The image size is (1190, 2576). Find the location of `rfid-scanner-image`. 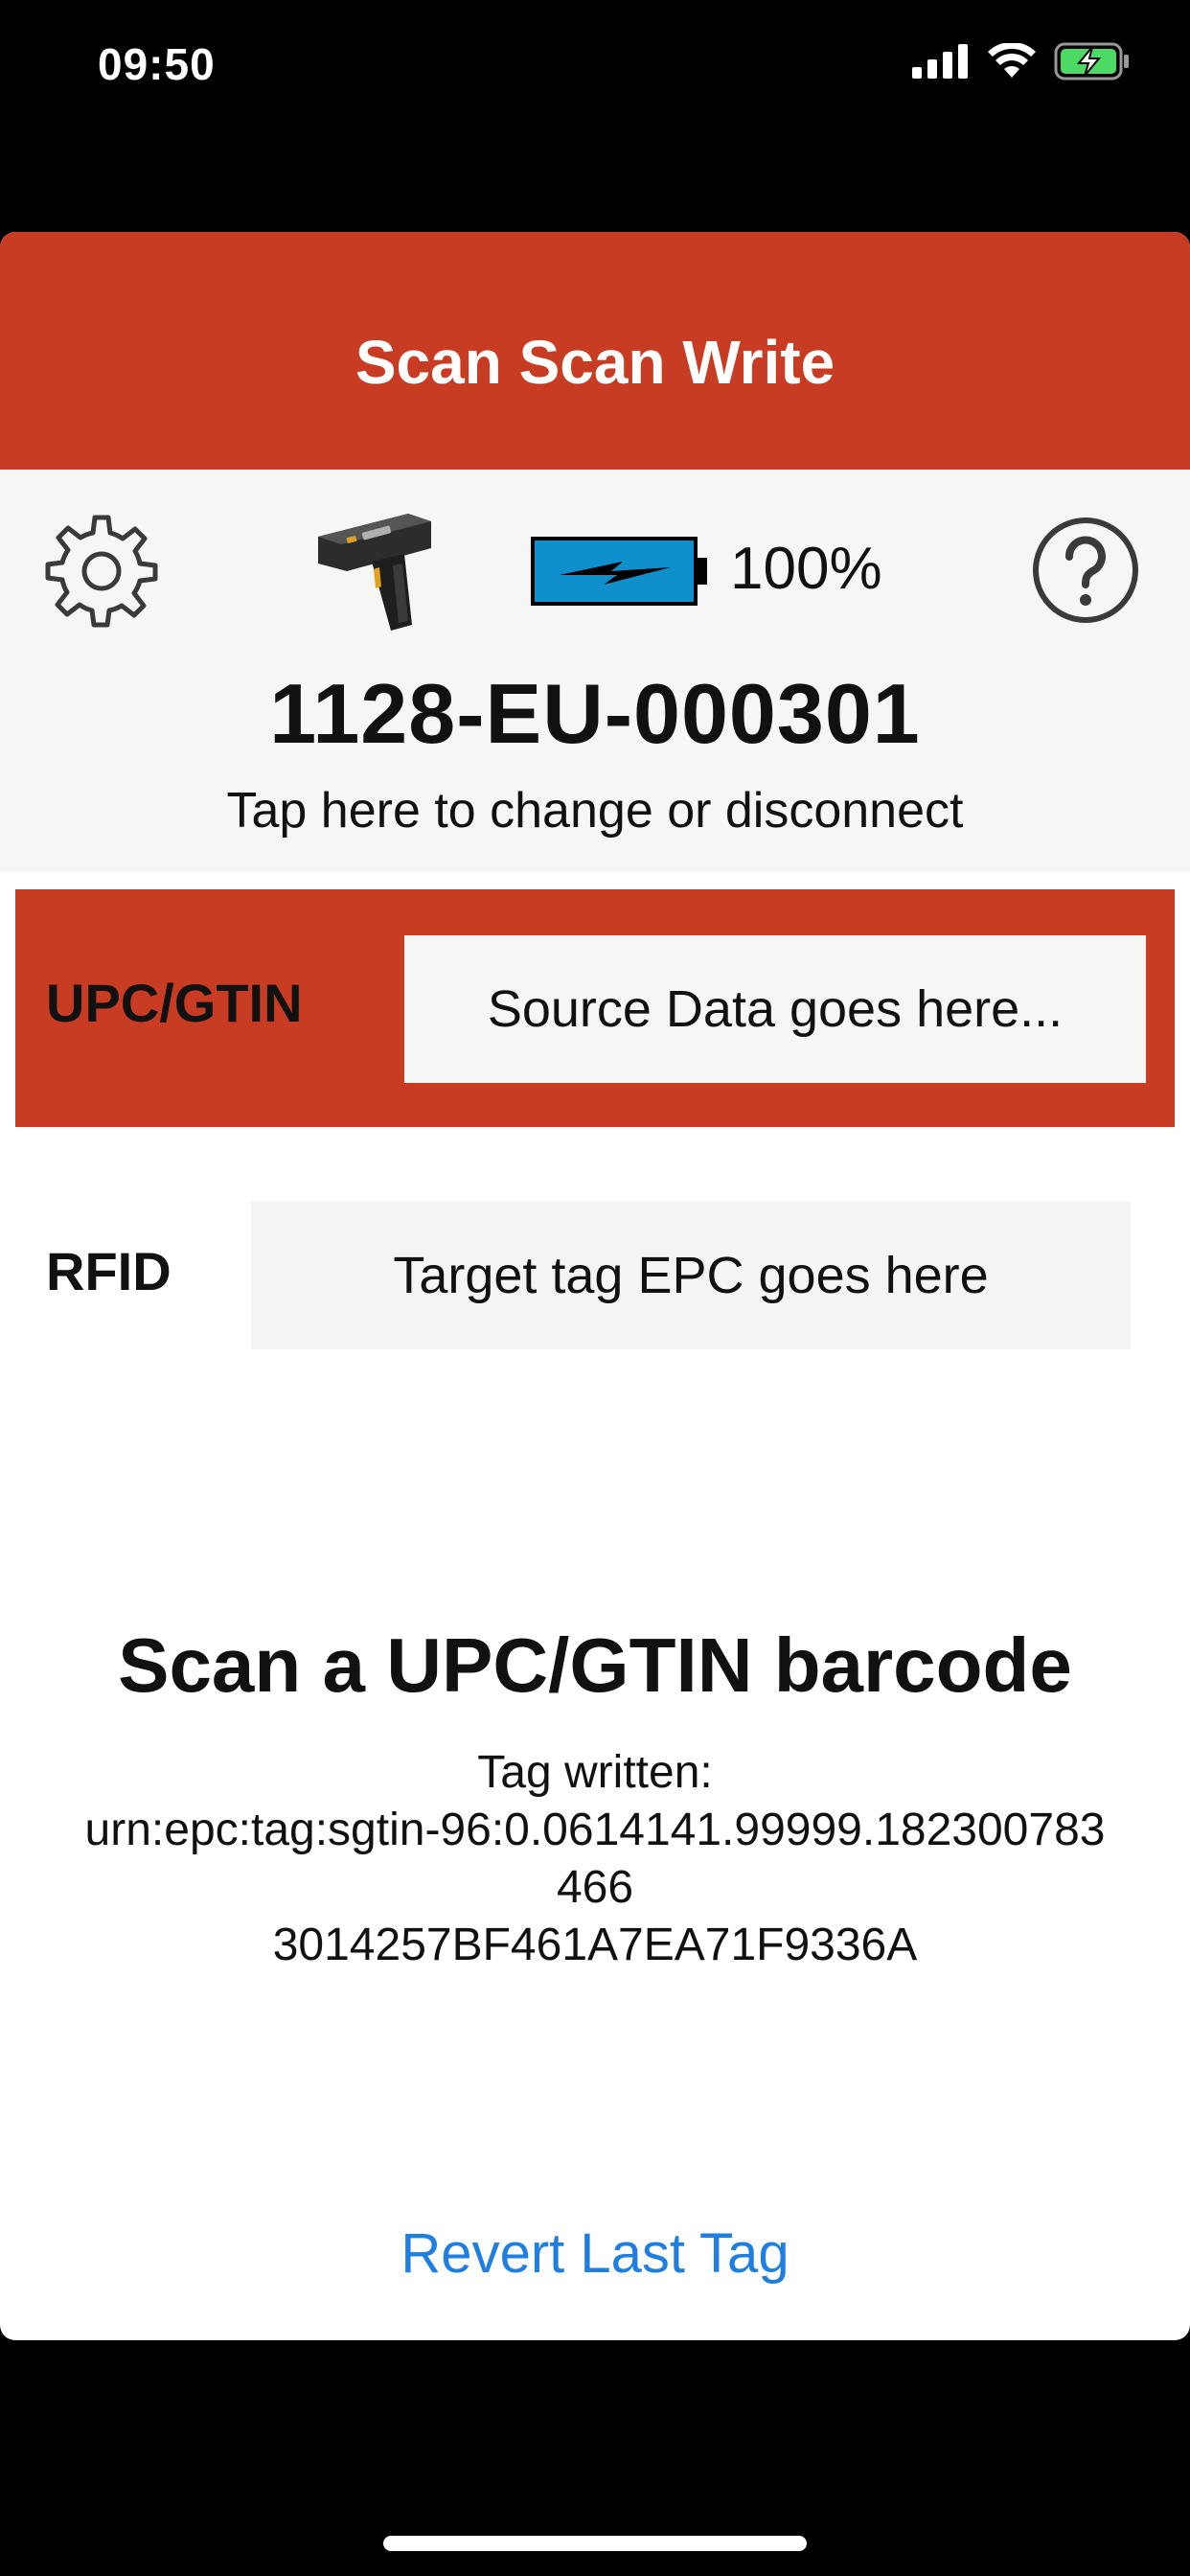

rfid-scanner-image is located at coordinates (374, 572).